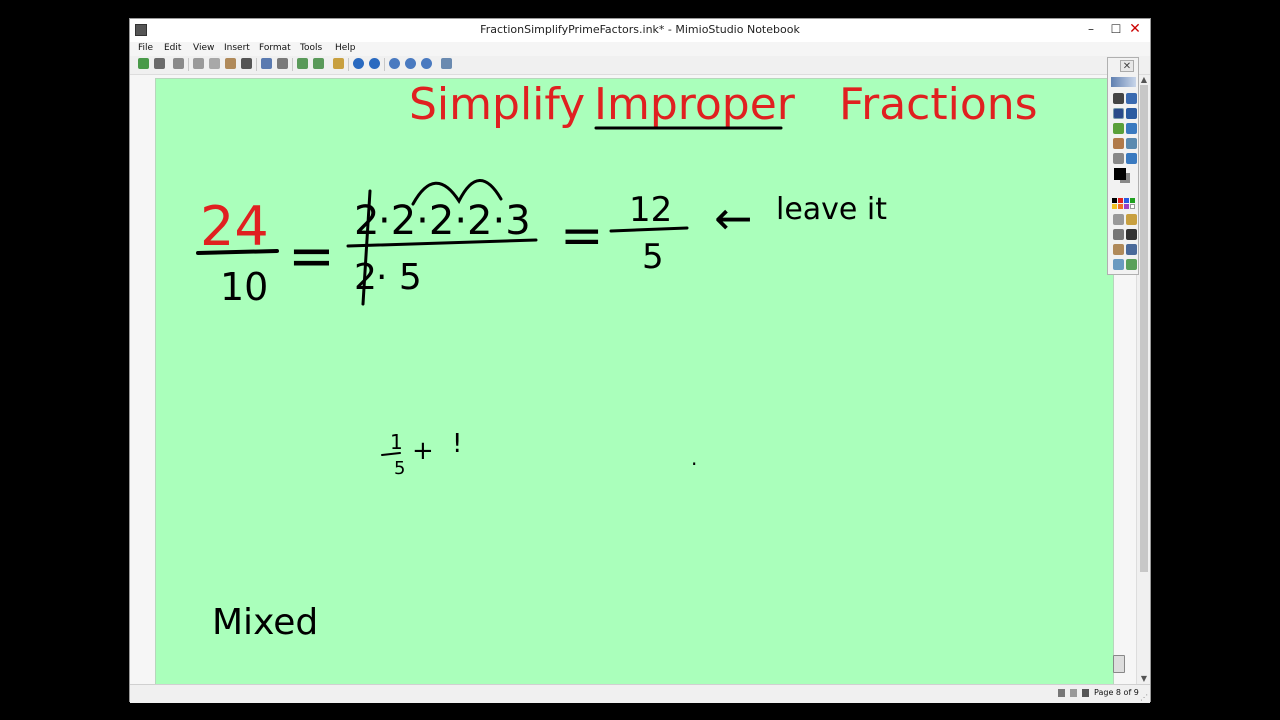  I want to click on menu-file: File, so click(145, 48).